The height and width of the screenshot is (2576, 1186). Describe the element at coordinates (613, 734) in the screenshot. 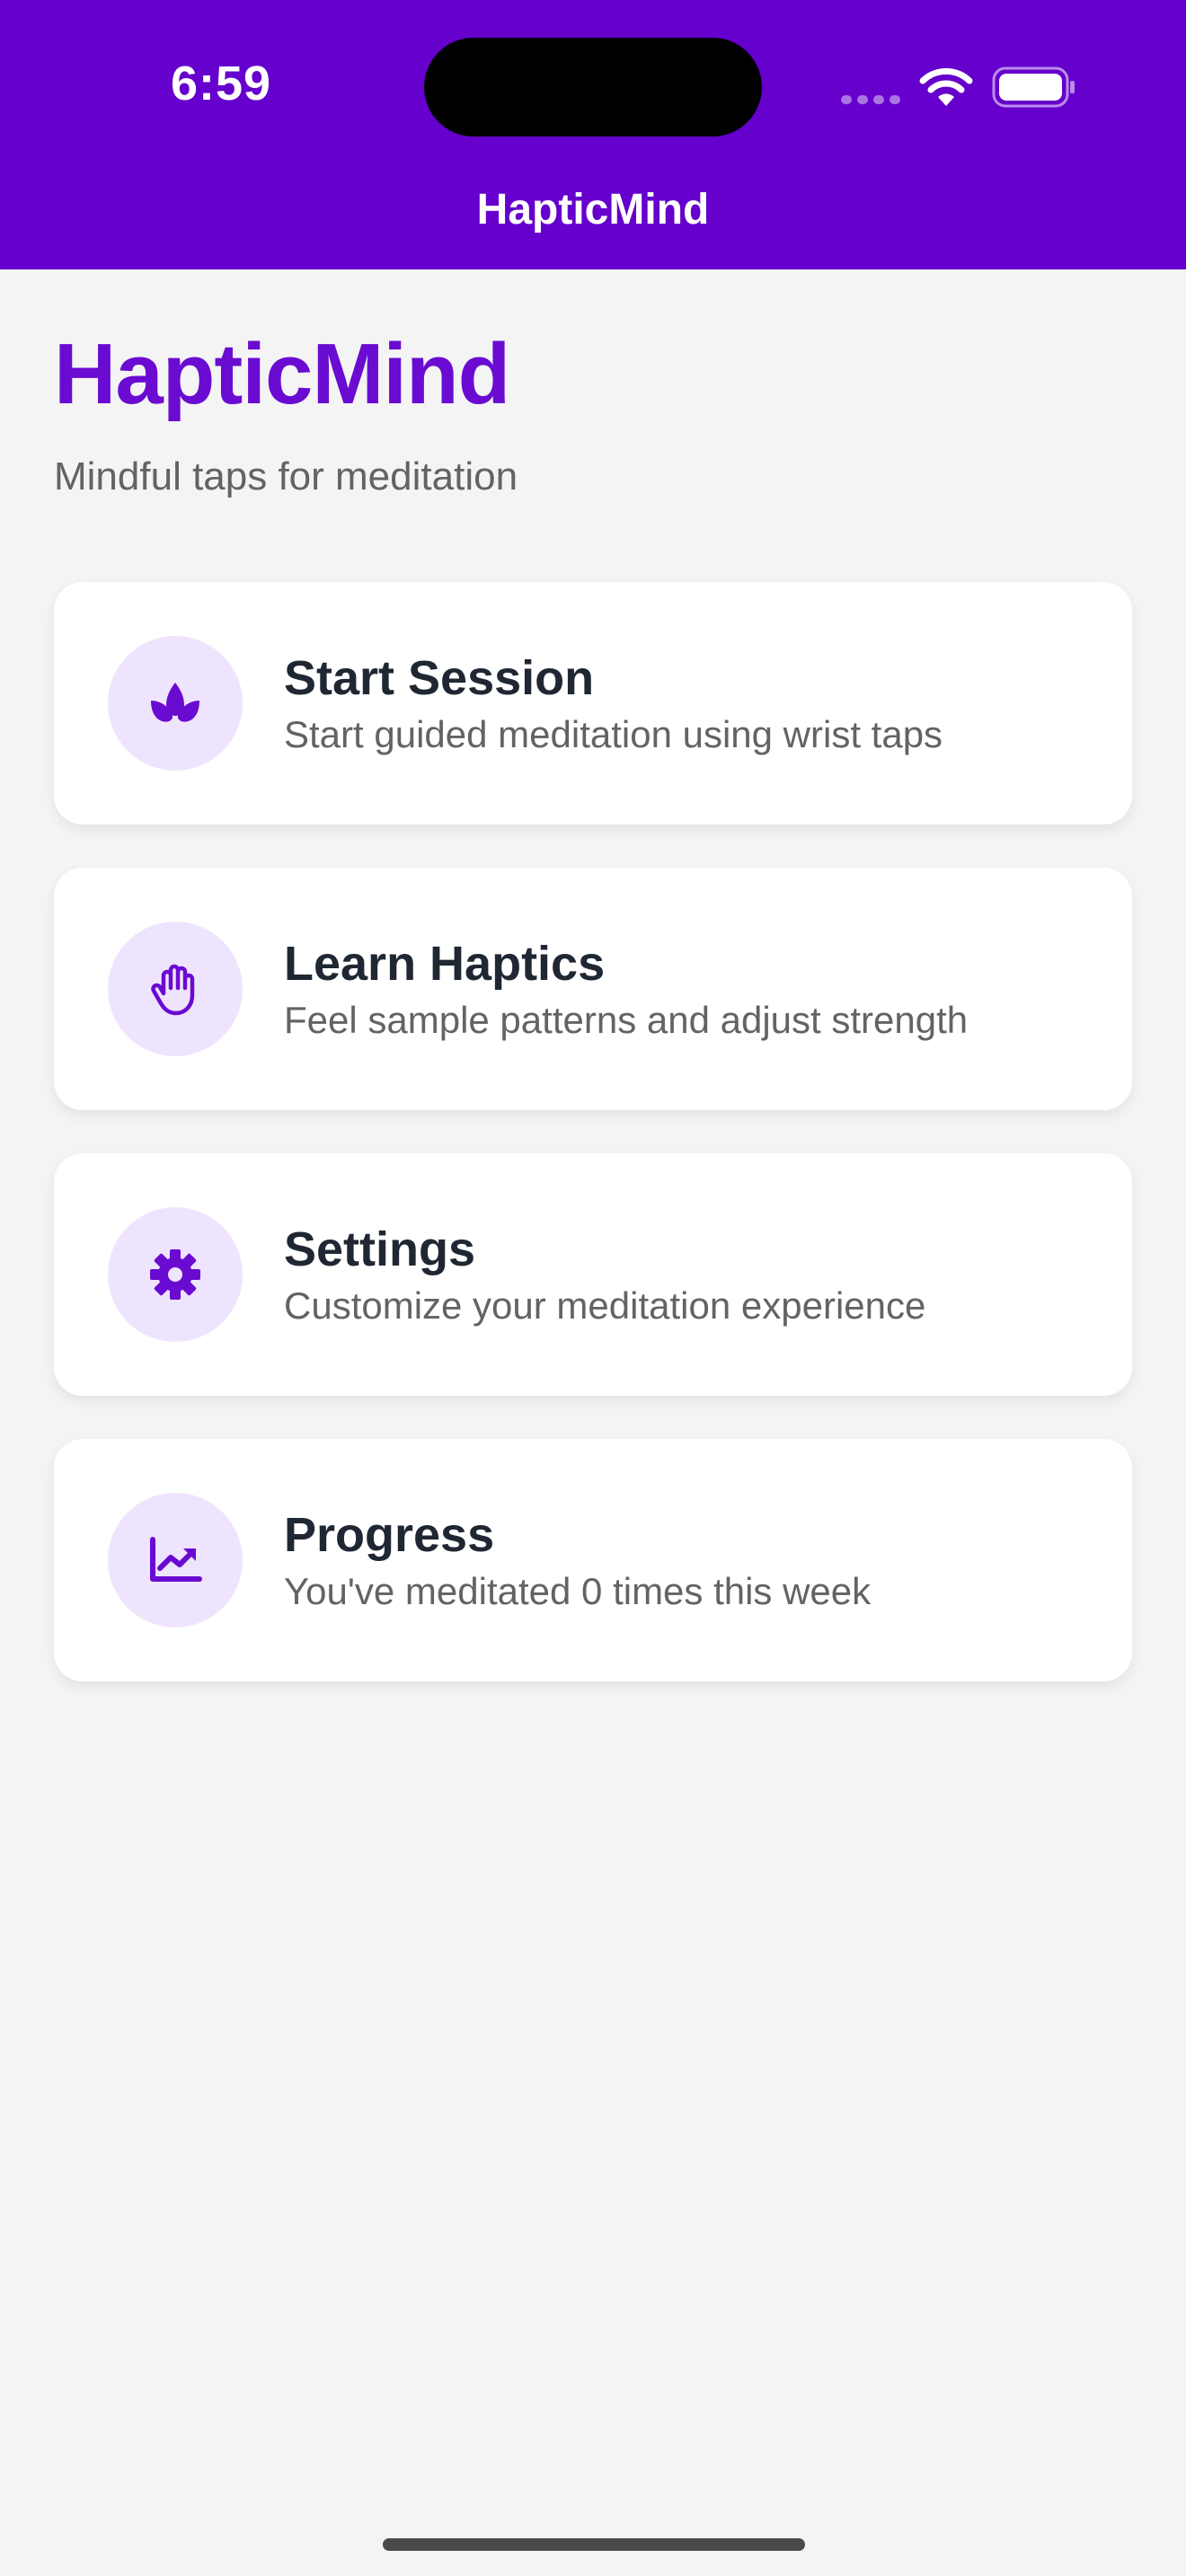

I see `card-description: Start guided meditation using wrist taps` at that location.